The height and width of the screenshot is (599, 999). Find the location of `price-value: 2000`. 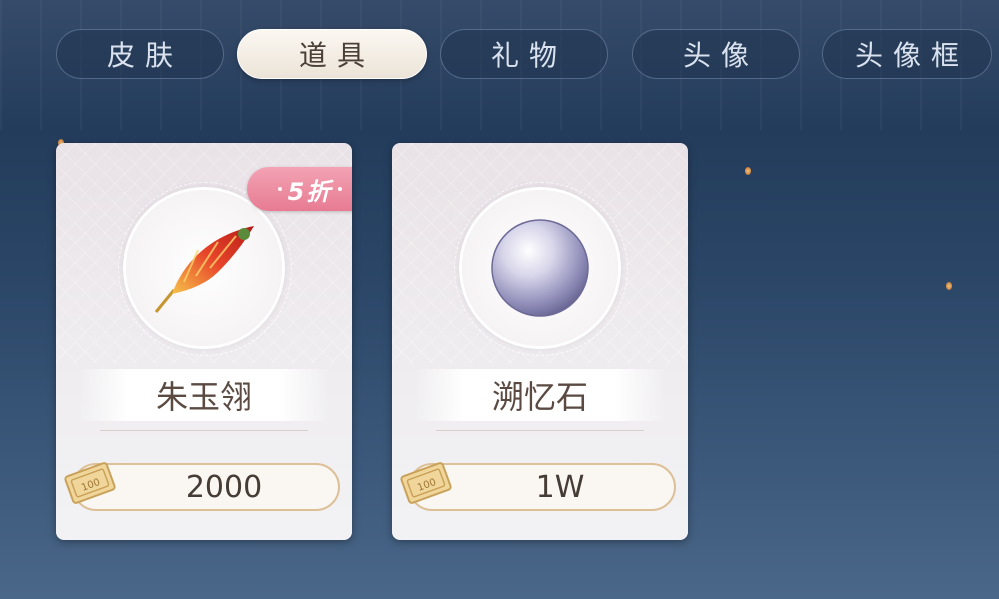

price-value: 2000 is located at coordinates (224, 487).